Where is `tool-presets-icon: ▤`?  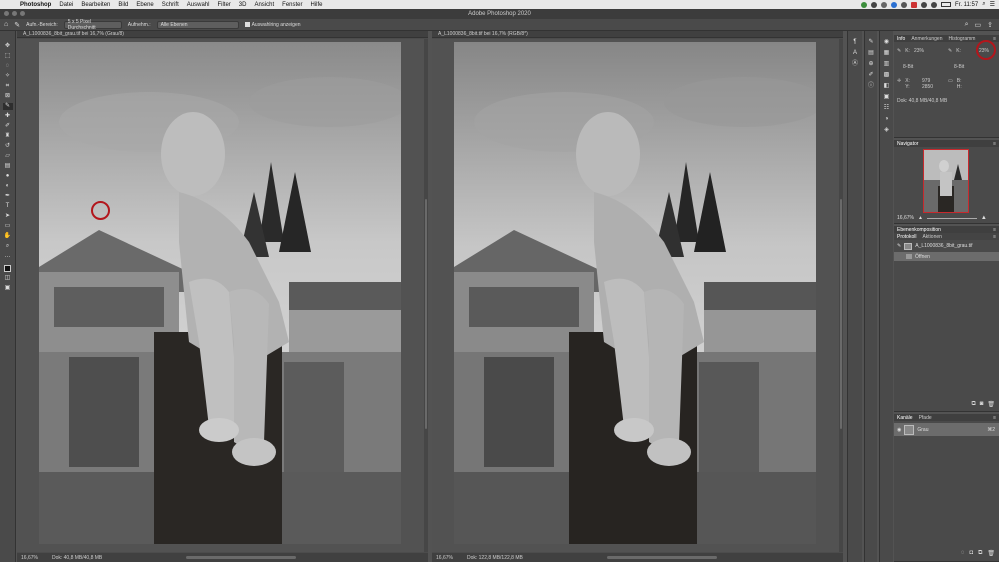
tool-presets-icon: ▤ is located at coordinates (871, 53).